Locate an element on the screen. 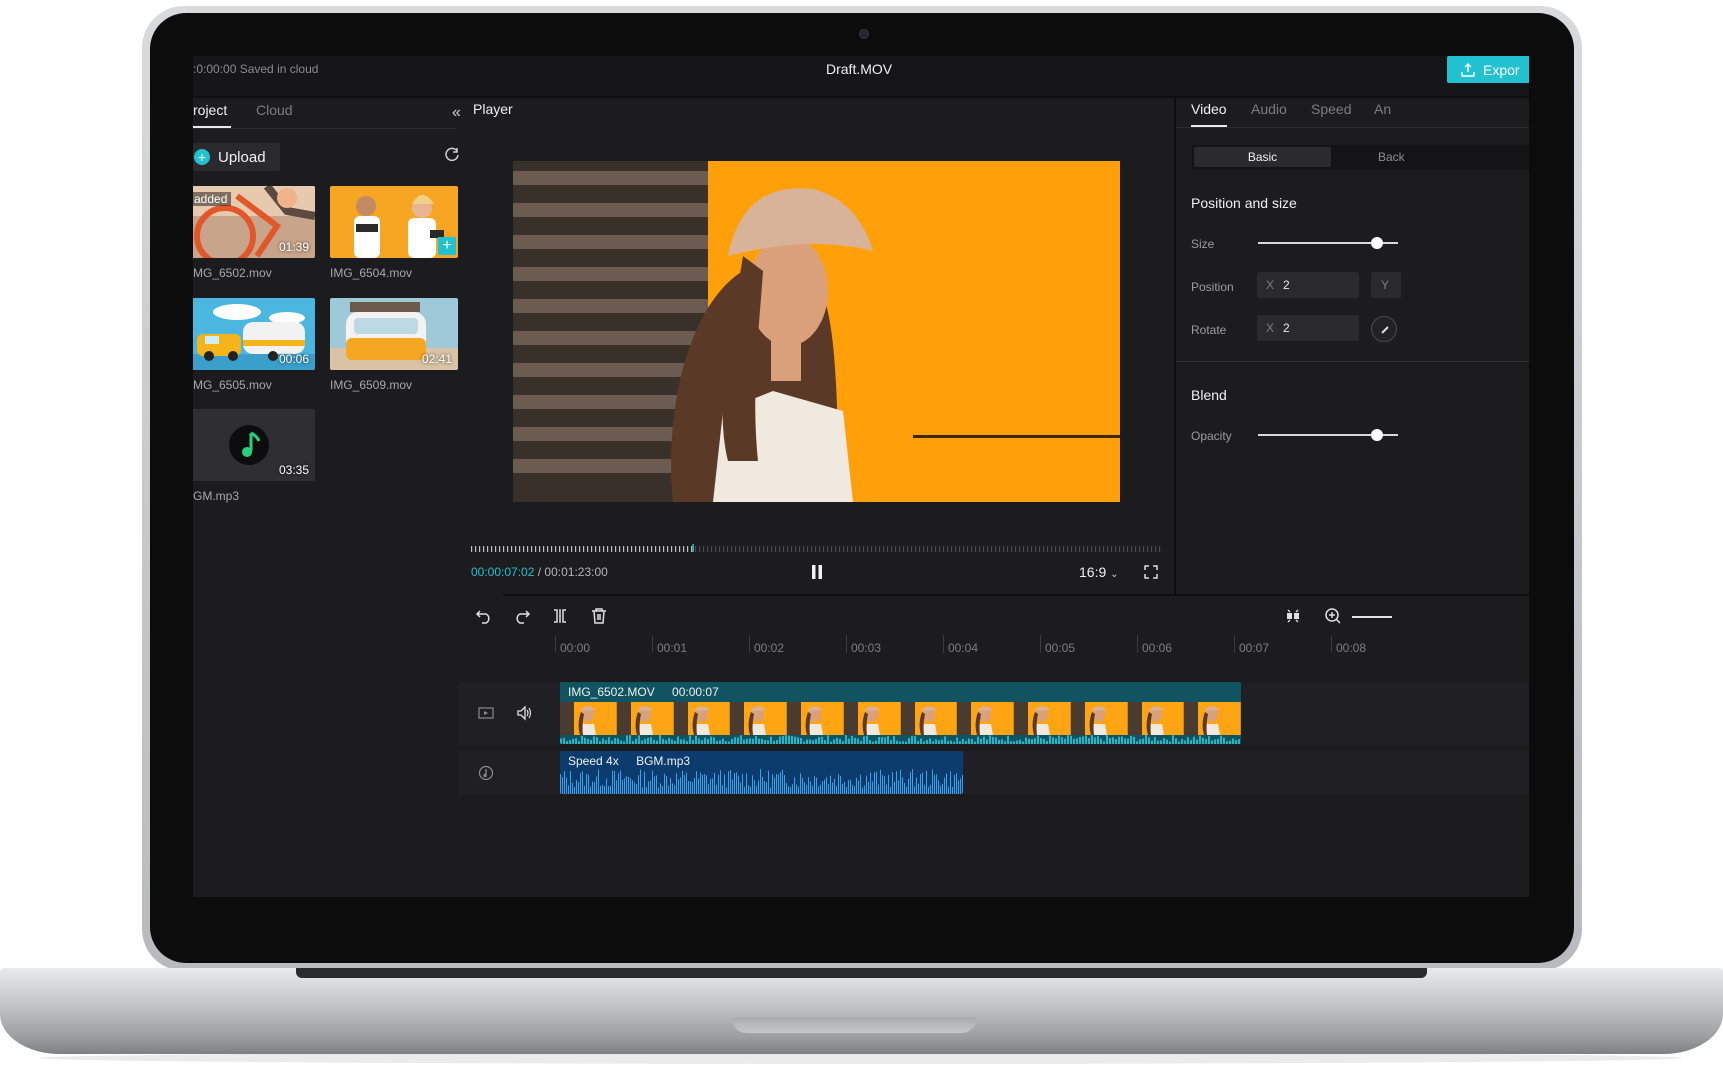  pause-button is located at coordinates (817, 572).